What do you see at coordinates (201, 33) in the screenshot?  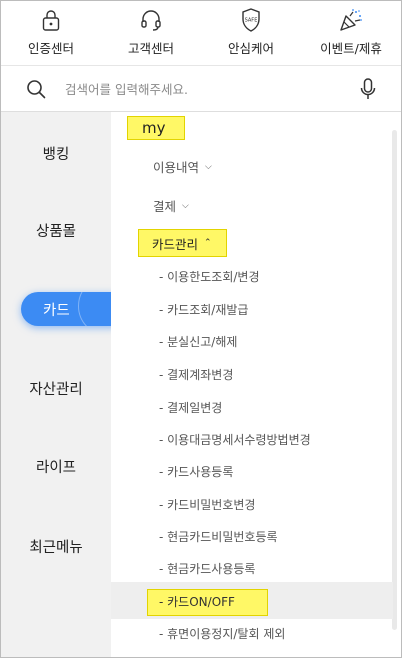 I see `shortcut-bar: 인증센터 고객센터 SAFE 안심케어 이벤트/제휴` at bounding box center [201, 33].